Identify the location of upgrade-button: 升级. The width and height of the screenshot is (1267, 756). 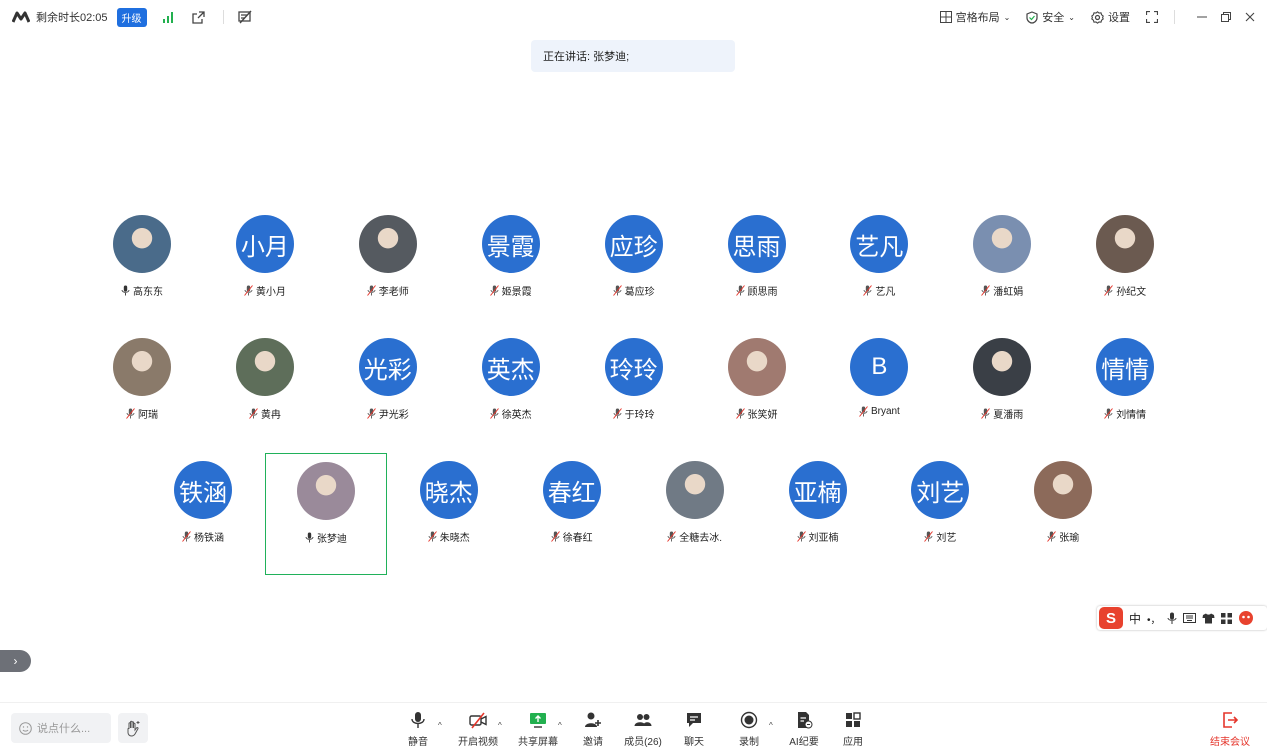
(131, 17).